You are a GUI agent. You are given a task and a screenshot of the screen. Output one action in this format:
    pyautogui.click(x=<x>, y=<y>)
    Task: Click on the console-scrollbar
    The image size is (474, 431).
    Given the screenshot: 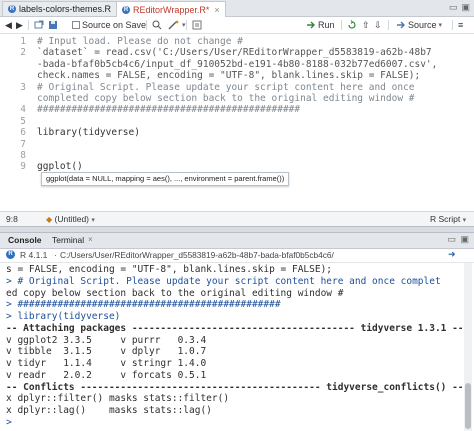 What is the action you would take?
    pyautogui.click(x=468, y=347)
    